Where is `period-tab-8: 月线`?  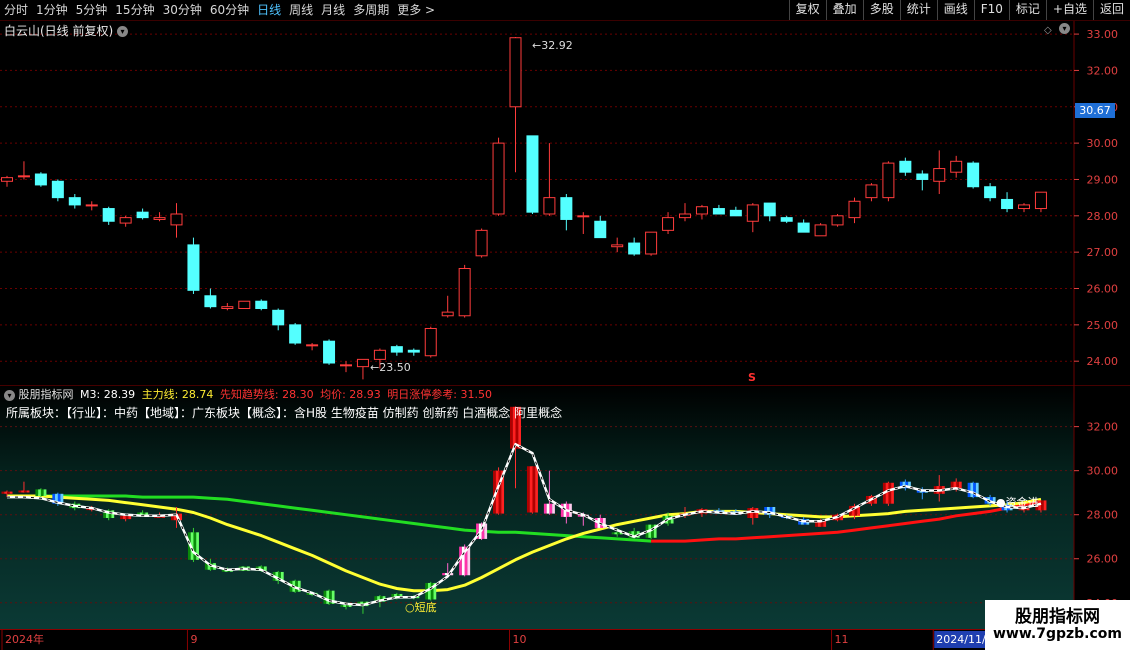
period-tab-8: 月线 is located at coordinates (333, 10).